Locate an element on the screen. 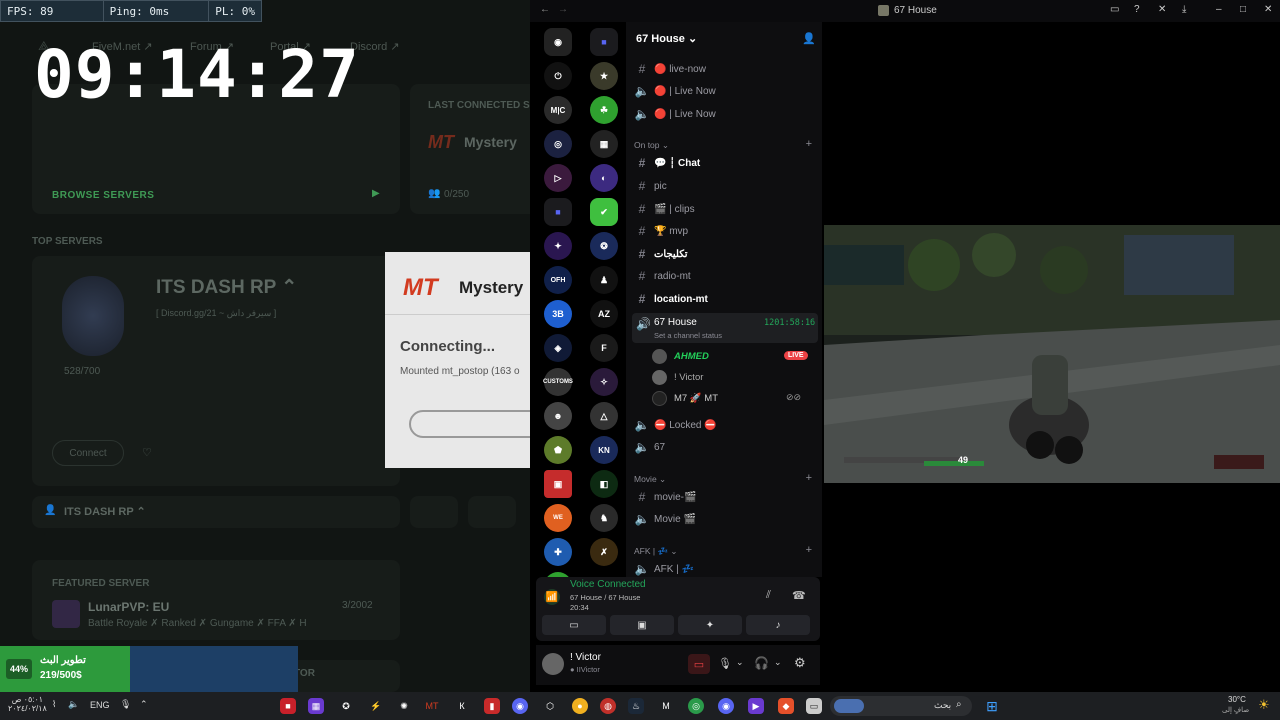 This screenshot has width=1280, height=720. server-icon: ☘ is located at coordinates (604, 110).